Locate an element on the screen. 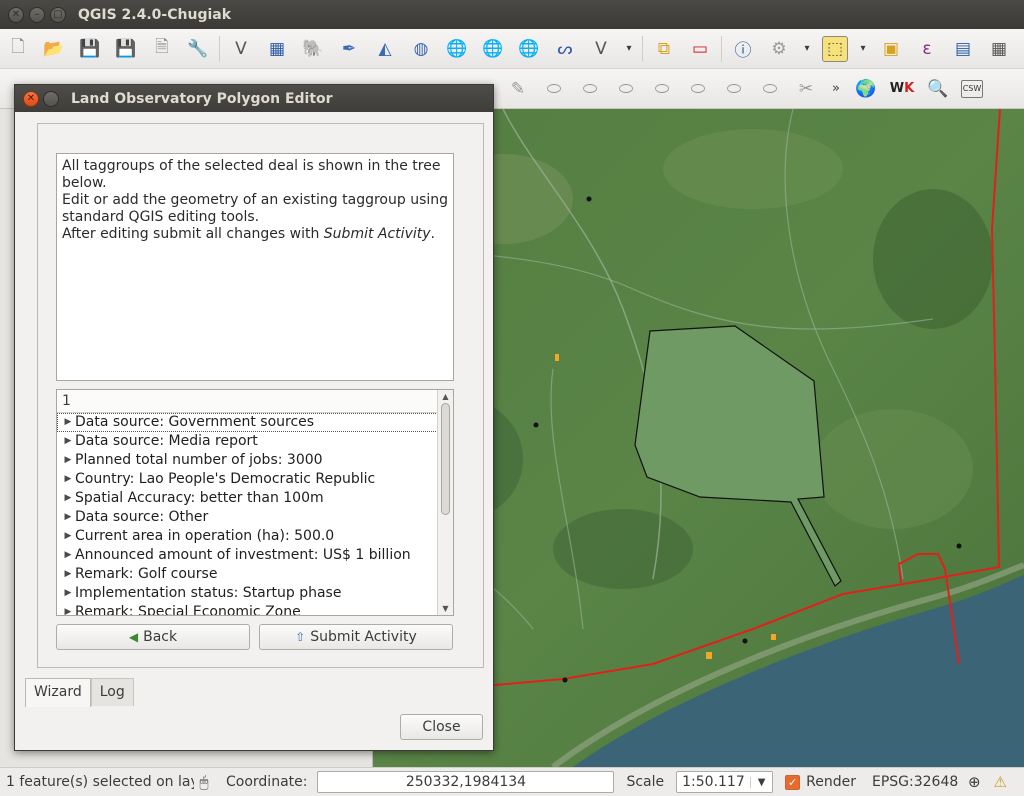 This screenshot has width=1024, height=796. add-postgis-icon: 🐘 is located at coordinates (313, 49).